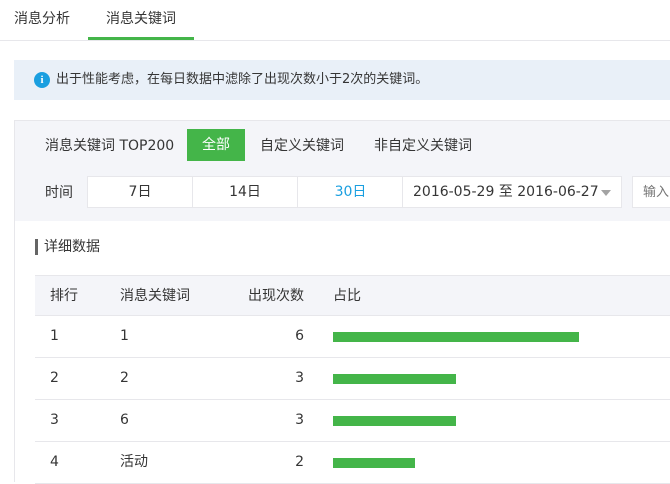 This screenshot has height=484, width=670. What do you see at coordinates (141, 20) in the screenshot?
I see `tab-message-keywords: 消息关键词` at bounding box center [141, 20].